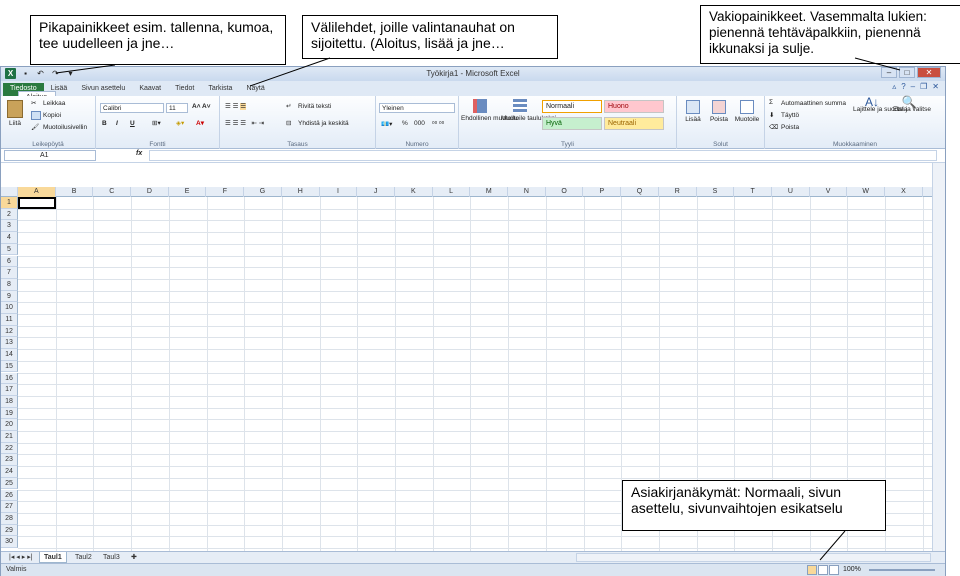 The height and width of the screenshot is (576, 960). I want to click on row-header: 1, so click(9, 203).